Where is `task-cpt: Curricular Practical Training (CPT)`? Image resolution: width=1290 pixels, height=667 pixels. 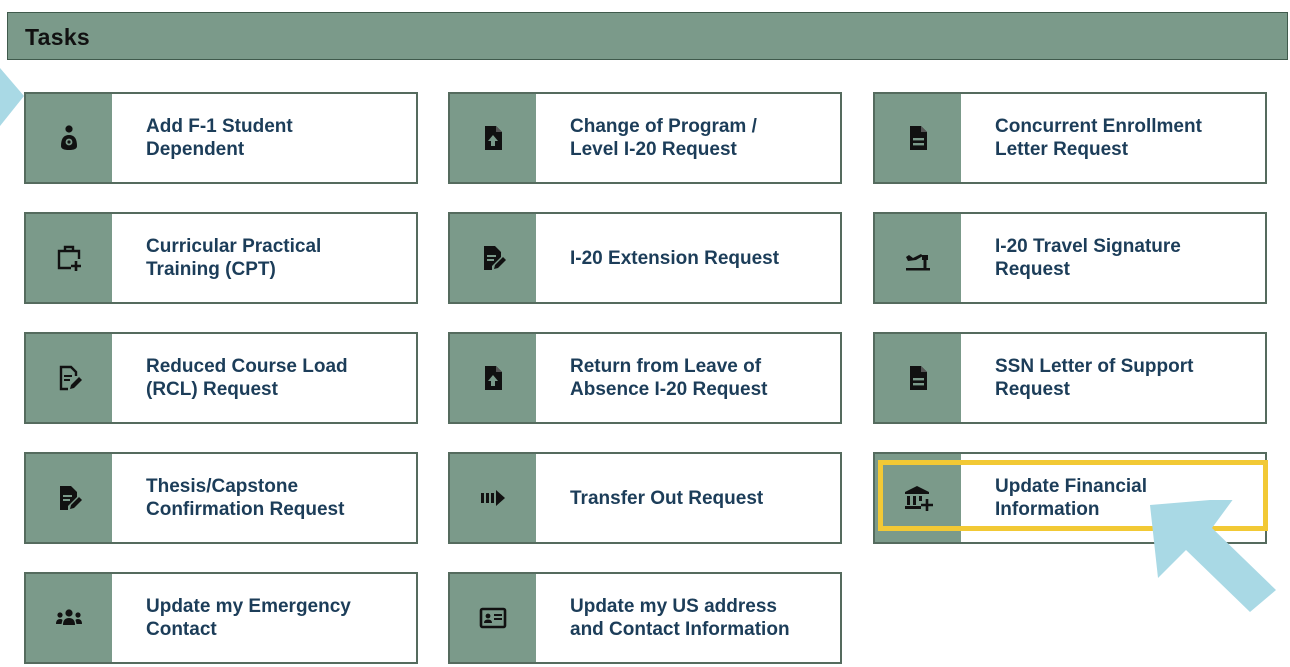 task-cpt: Curricular Practical Training (CPT) is located at coordinates (221, 258).